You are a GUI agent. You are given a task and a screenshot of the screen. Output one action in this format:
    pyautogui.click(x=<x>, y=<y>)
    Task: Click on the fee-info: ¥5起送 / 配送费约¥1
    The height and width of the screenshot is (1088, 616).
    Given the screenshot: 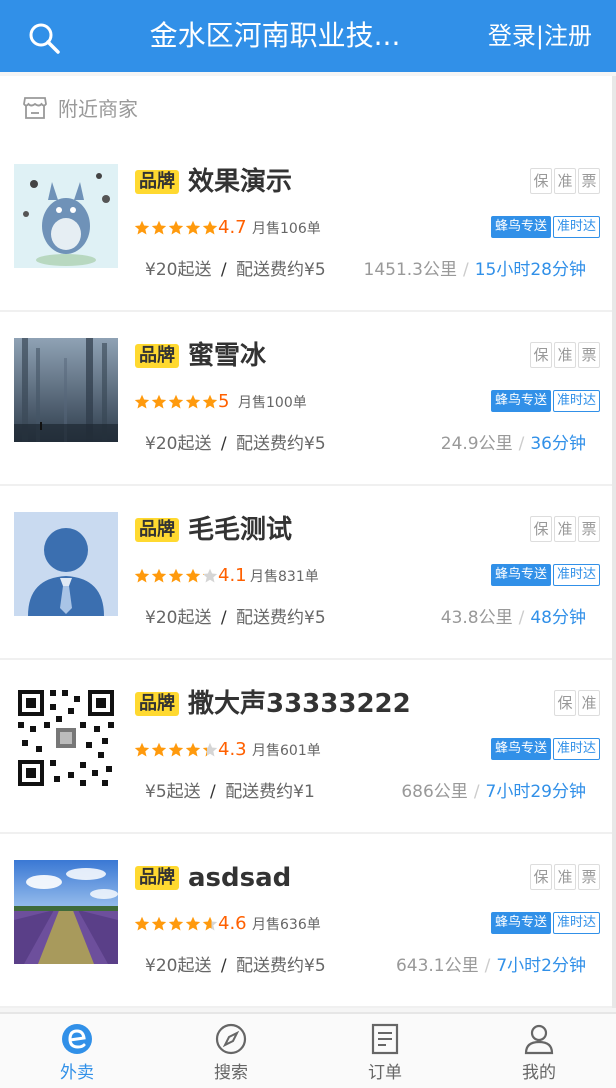 What is the action you would take?
    pyautogui.click(x=230, y=792)
    